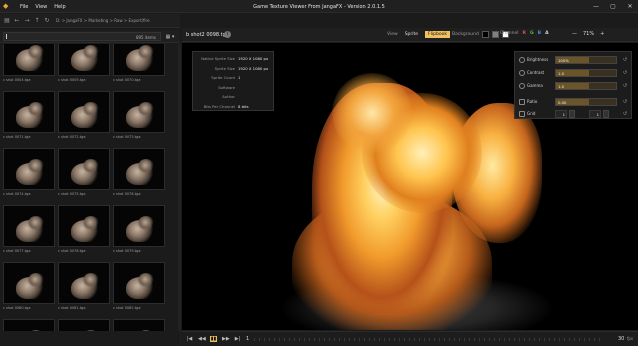 This screenshot has width=638, height=346. I want to click on pause-icon: ▮▮, so click(213, 339).